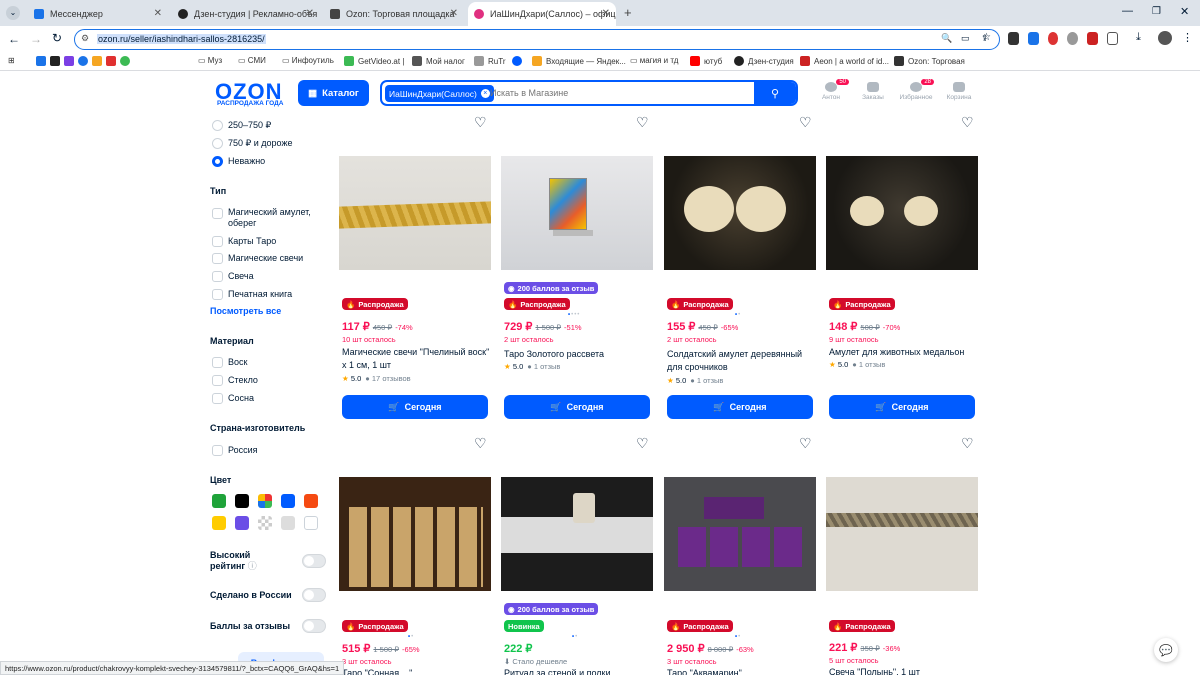 This screenshot has height=675, width=1200. I want to click on bookmark-folder-infoutil: ▭ Инфоутиль, so click(308, 60).